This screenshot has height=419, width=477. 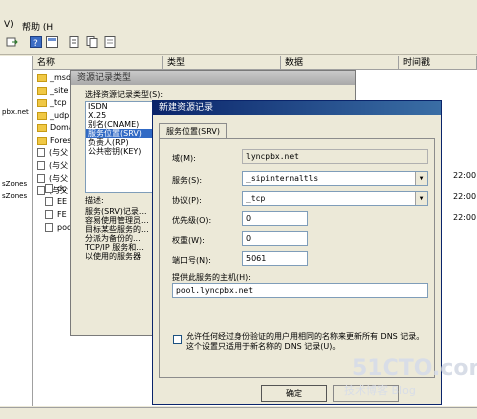 What do you see at coordinates (335, 198) in the screenshot?
I see `protocol-select: _tcp ▼` at bounding box center [335, 198].